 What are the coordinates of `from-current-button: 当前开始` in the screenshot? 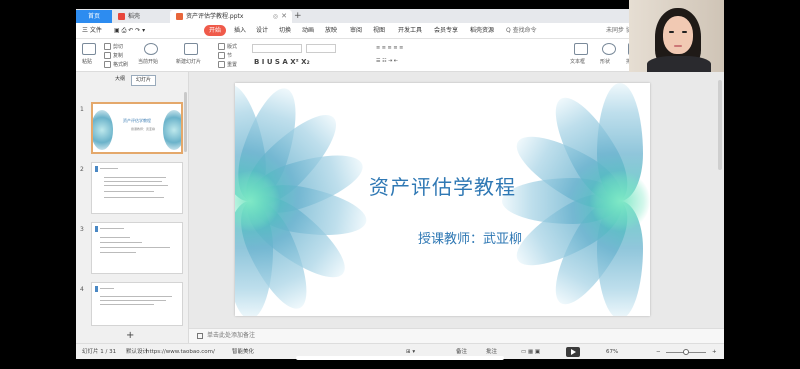 It's located at (148, 62).